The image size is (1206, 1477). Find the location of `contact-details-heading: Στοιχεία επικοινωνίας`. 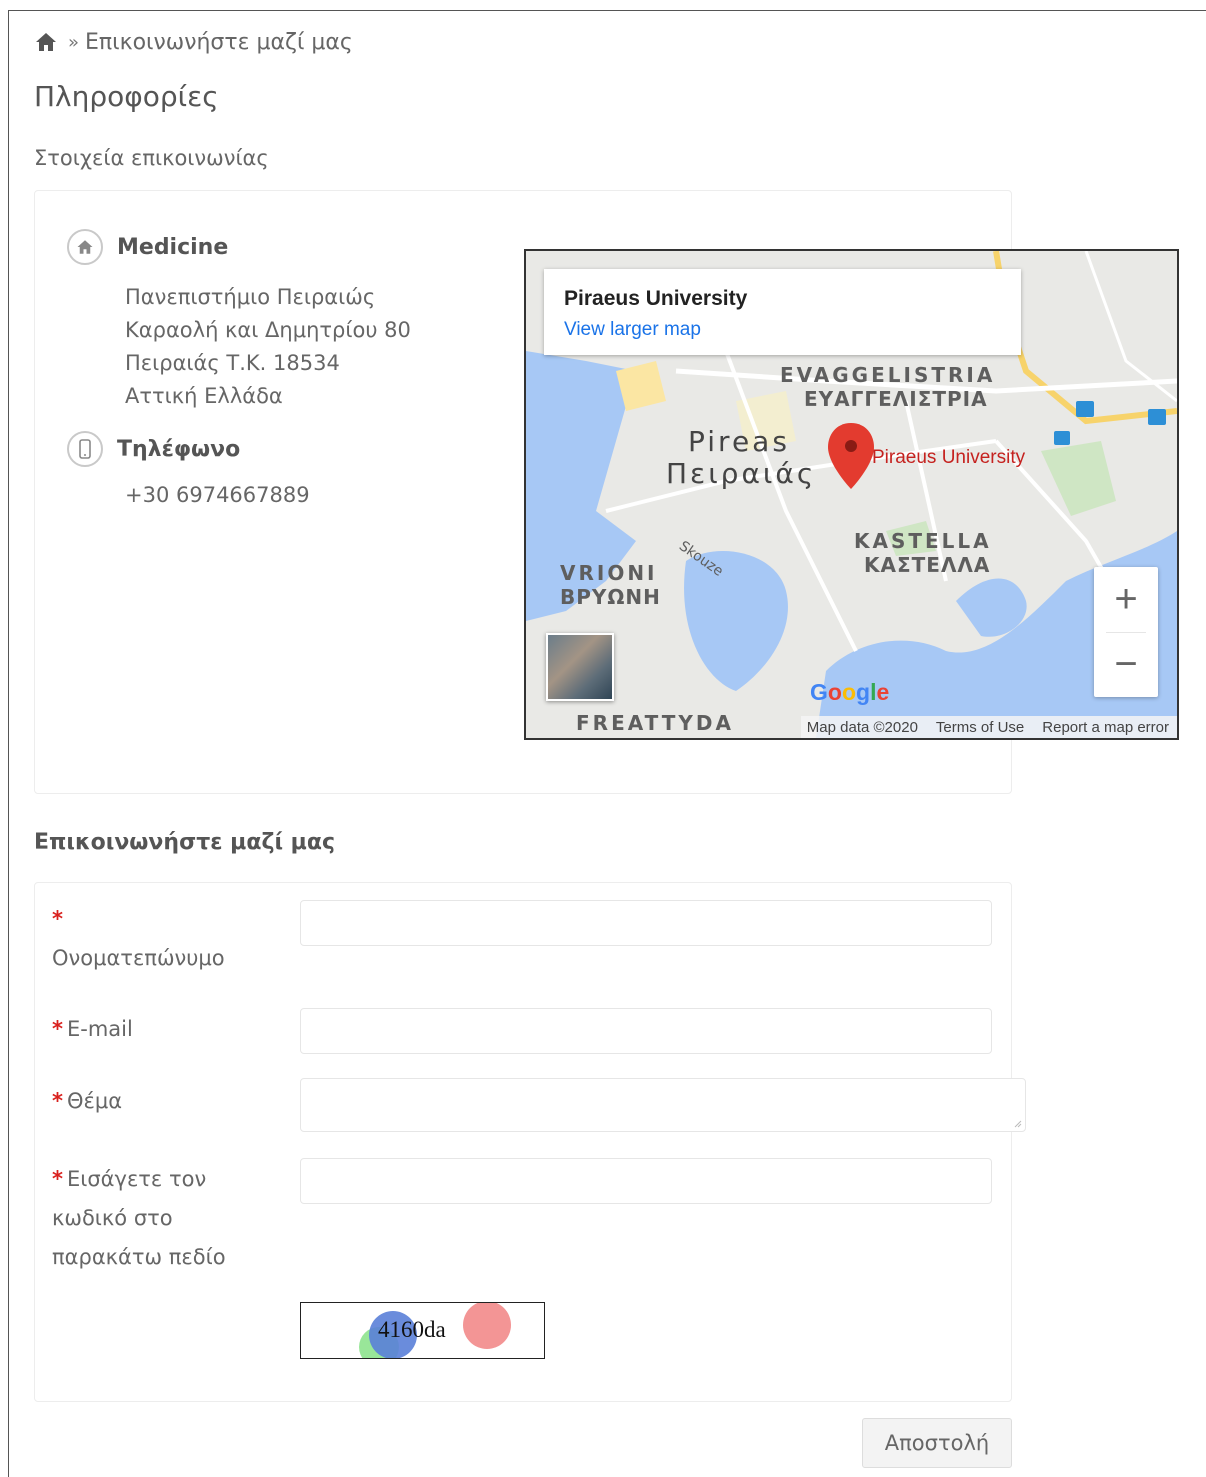

contact-details-heading: Στοιχεία επικοινωνίας is located at coordinates (151, 158).